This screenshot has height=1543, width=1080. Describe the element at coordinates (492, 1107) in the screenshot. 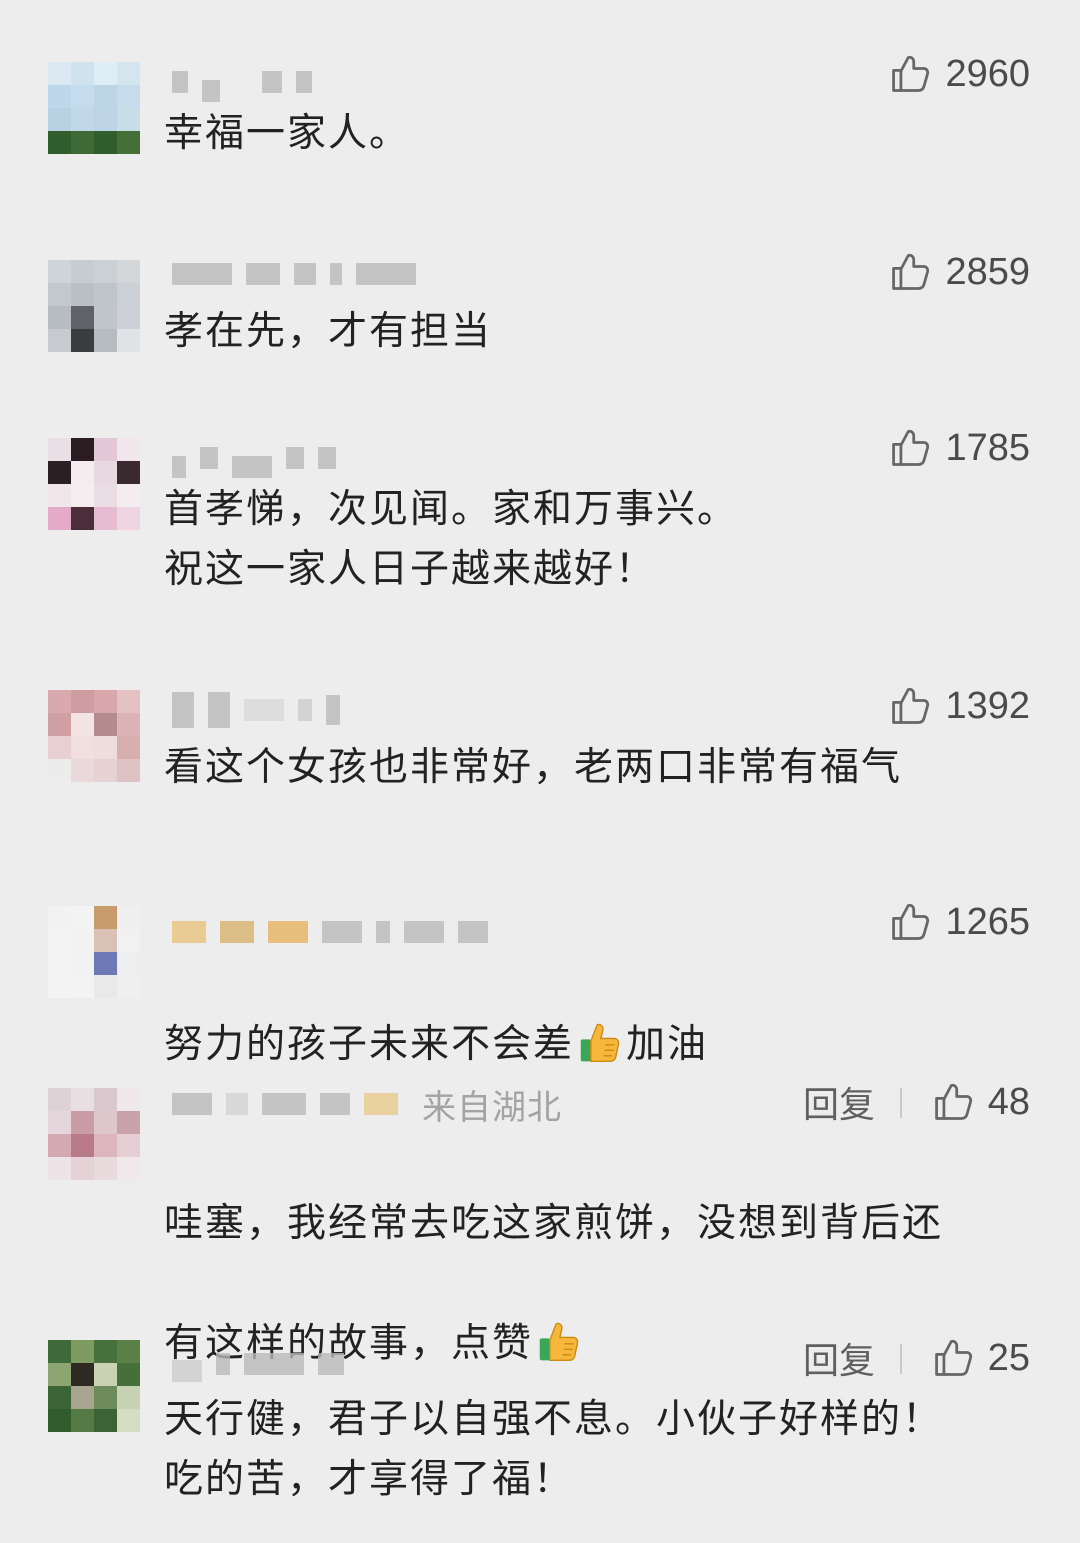

I see `location-label: 来自湖北` at that location.